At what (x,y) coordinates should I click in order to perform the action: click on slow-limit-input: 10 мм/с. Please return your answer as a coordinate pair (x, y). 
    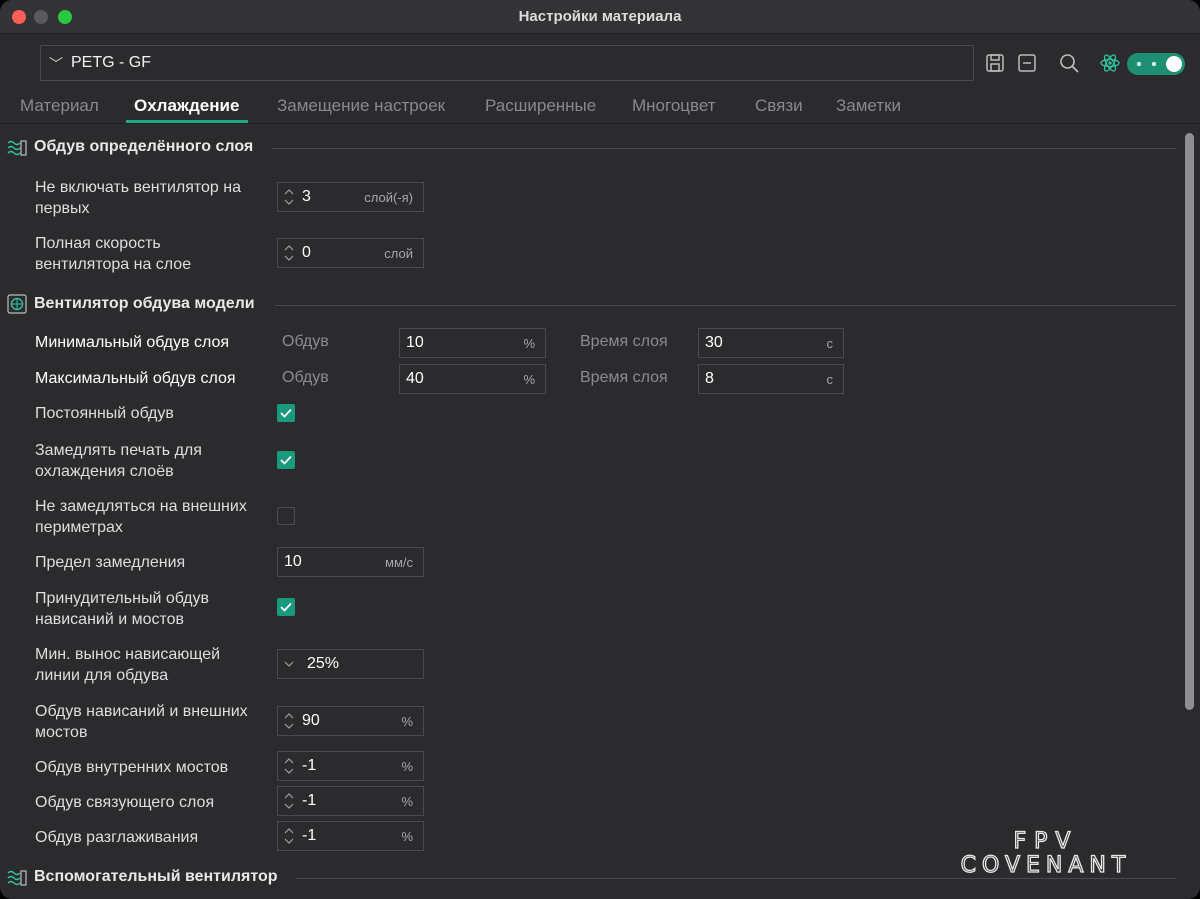
    Looking at the image, I should click on (350, 562).